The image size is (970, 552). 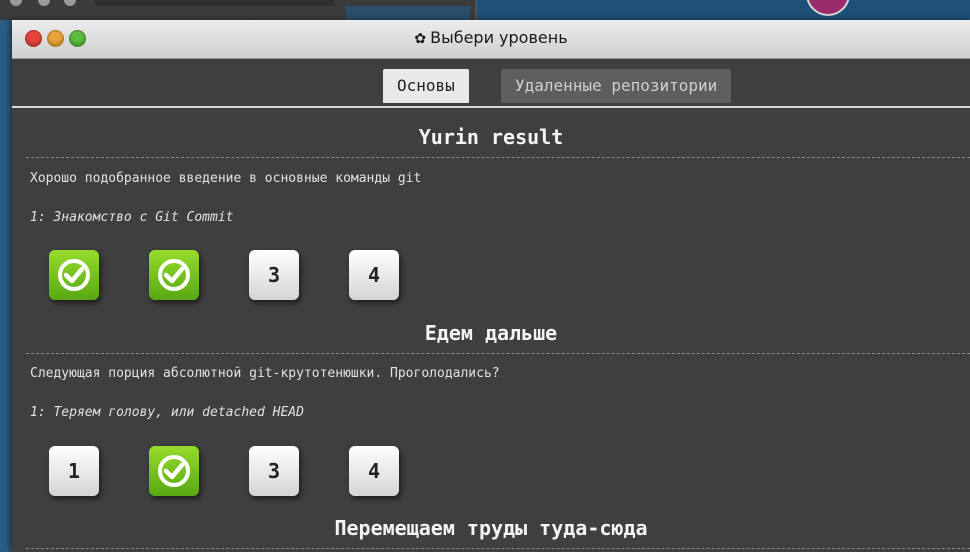 What do you see at coordinates (420, 39) in the screenshot?
I see `gear-icon: ✿` at bounding box center [420, 39].